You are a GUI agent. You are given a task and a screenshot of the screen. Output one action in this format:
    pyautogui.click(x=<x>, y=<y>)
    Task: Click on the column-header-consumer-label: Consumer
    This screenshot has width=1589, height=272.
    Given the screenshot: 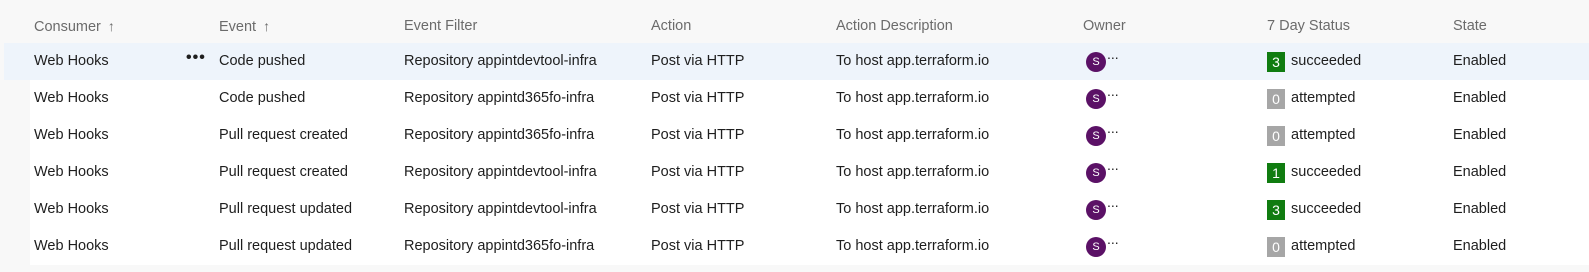 What is the action you would take?
    pyautogui.click(x=67, y=27)
    